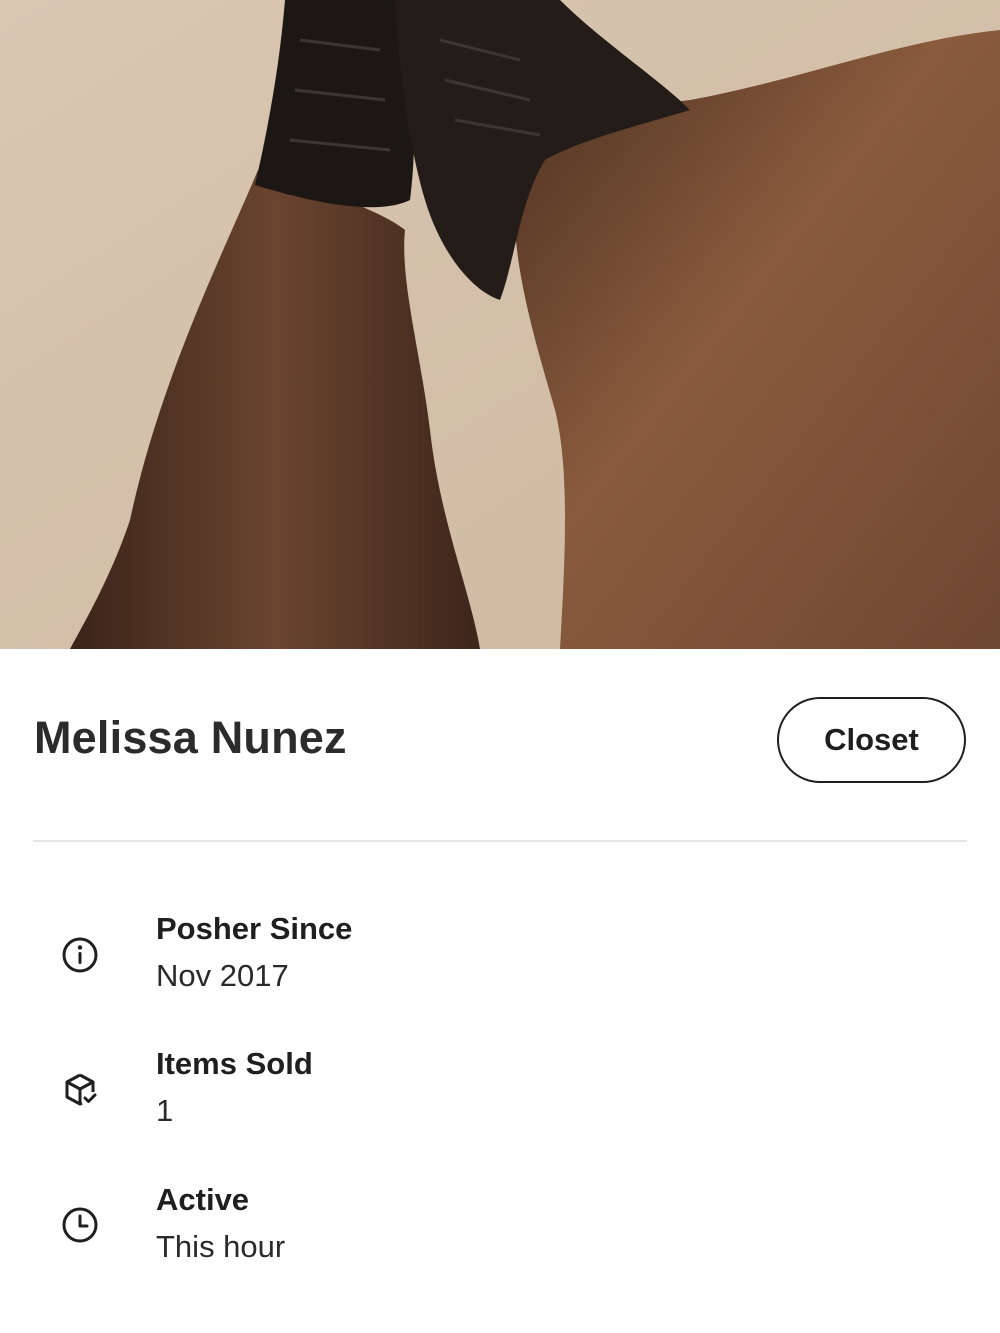 This screenshot has width=1000, height=1333. I want to click on list-item-active: Active This hour, so click(500, 1226).